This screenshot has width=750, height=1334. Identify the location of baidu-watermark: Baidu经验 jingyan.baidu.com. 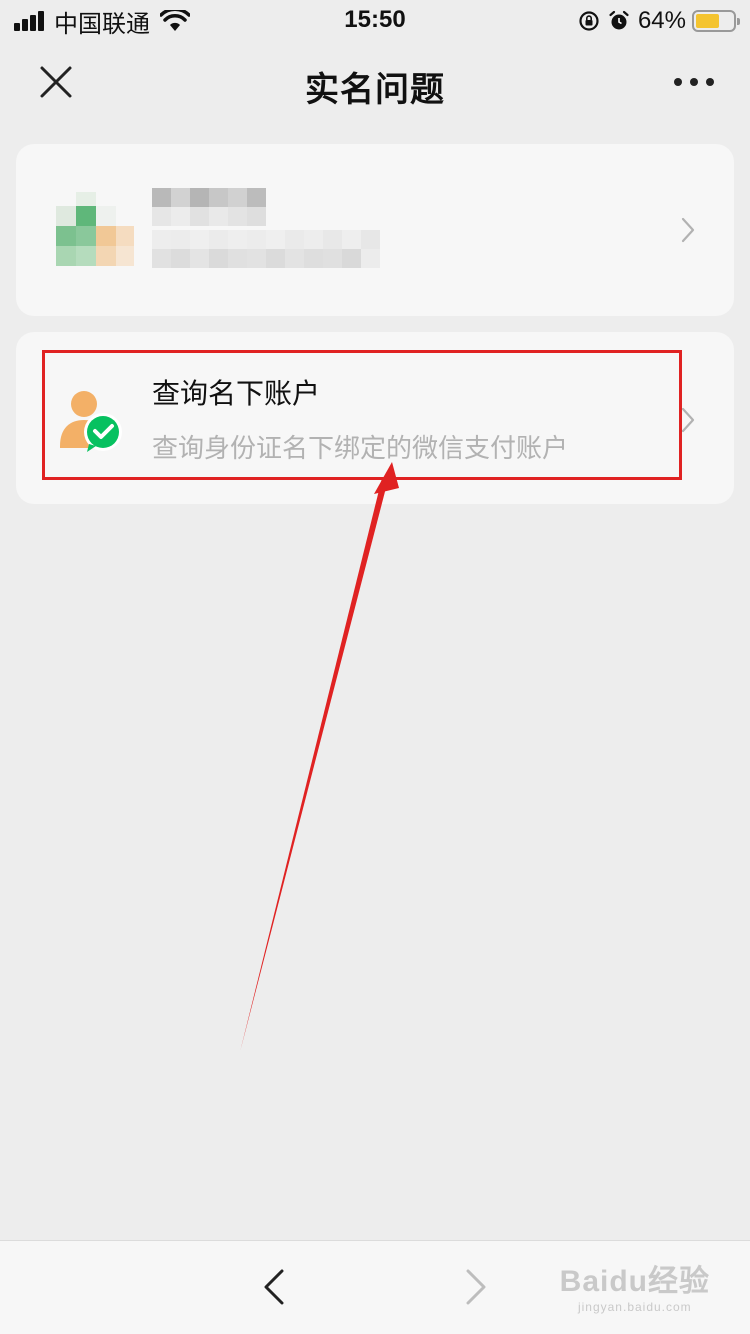
(635, 1285).